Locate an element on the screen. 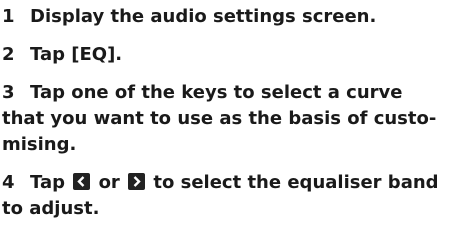  step-1: 1 Display the audio settings screen. is located at coordinates (235, 17).